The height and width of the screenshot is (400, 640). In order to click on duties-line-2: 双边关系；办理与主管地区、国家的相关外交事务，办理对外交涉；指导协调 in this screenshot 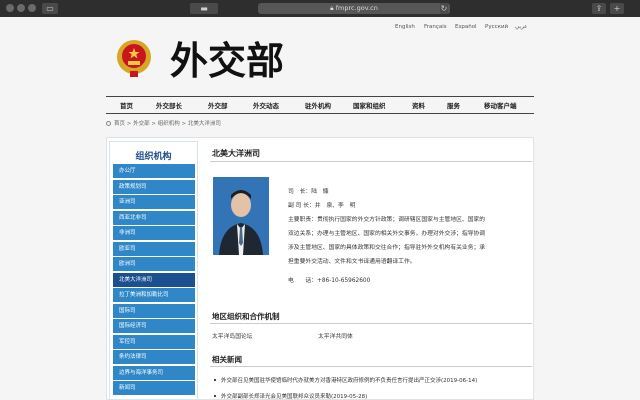, I will do `click(387, 234)`.